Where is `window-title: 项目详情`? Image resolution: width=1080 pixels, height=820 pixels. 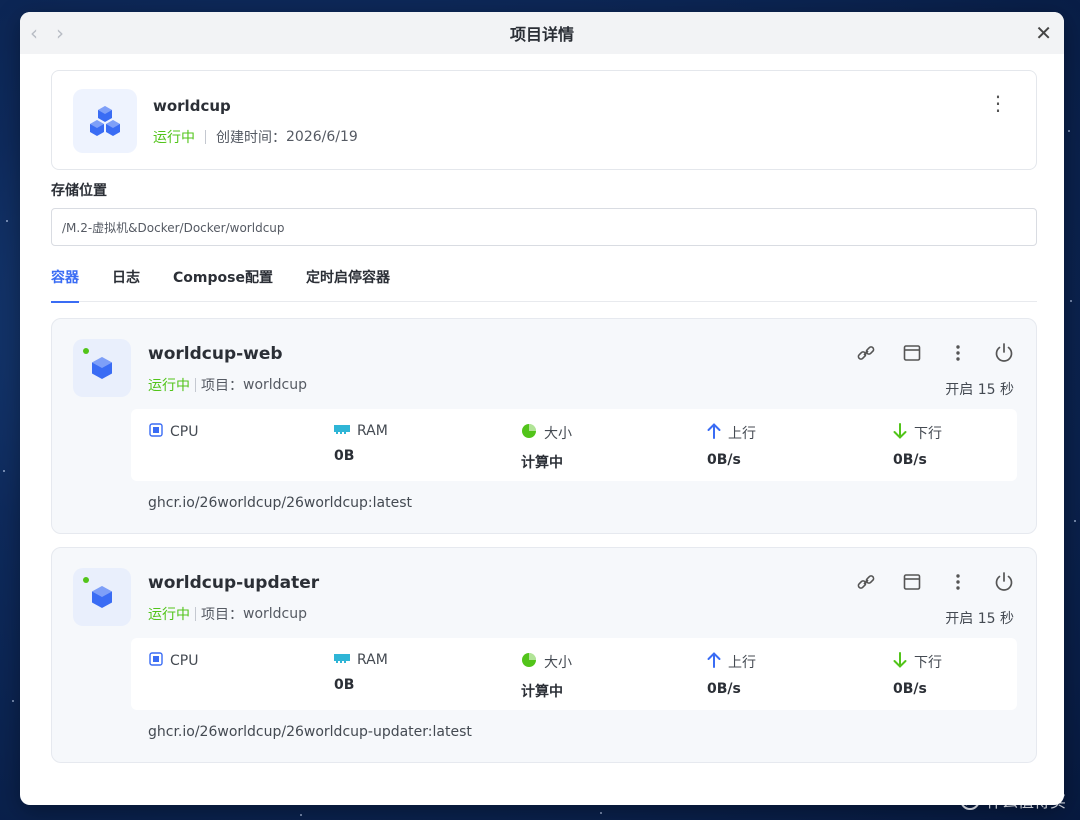
window-title: 项目详情 is located at coordinates (541, 34).